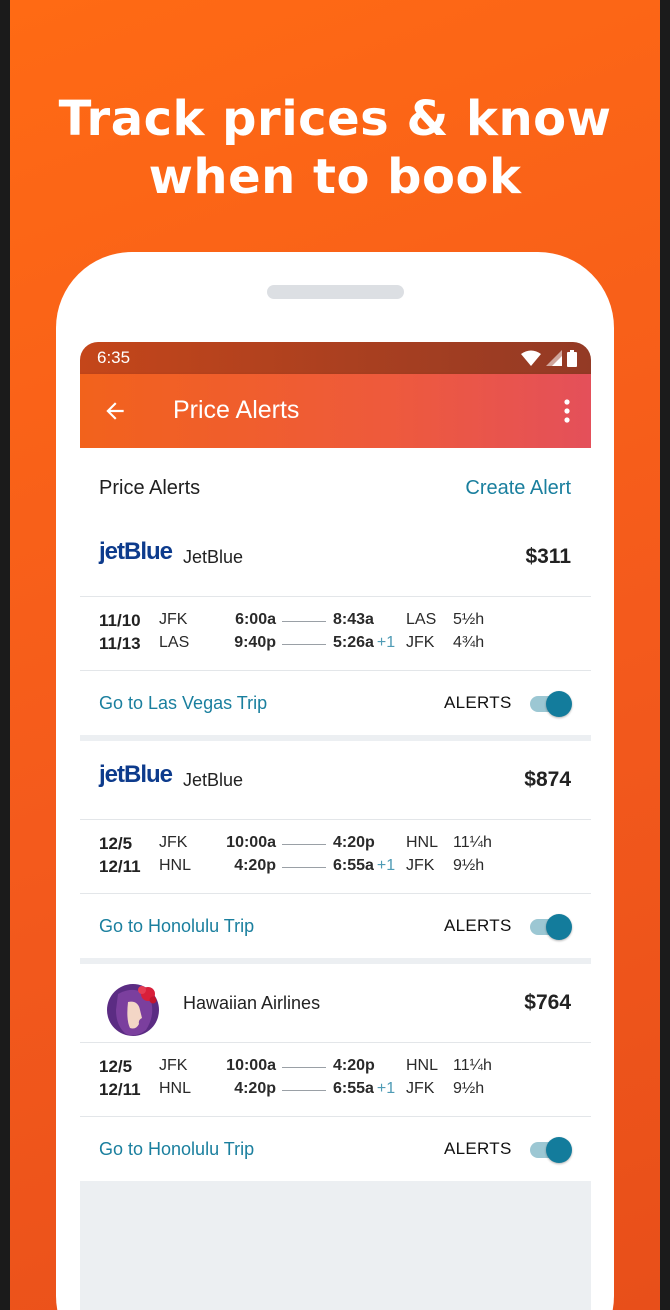 The width and height of the screenshot is (670, 1310). I want to click on create-alert-button: Create Alert, so click(518, 488).